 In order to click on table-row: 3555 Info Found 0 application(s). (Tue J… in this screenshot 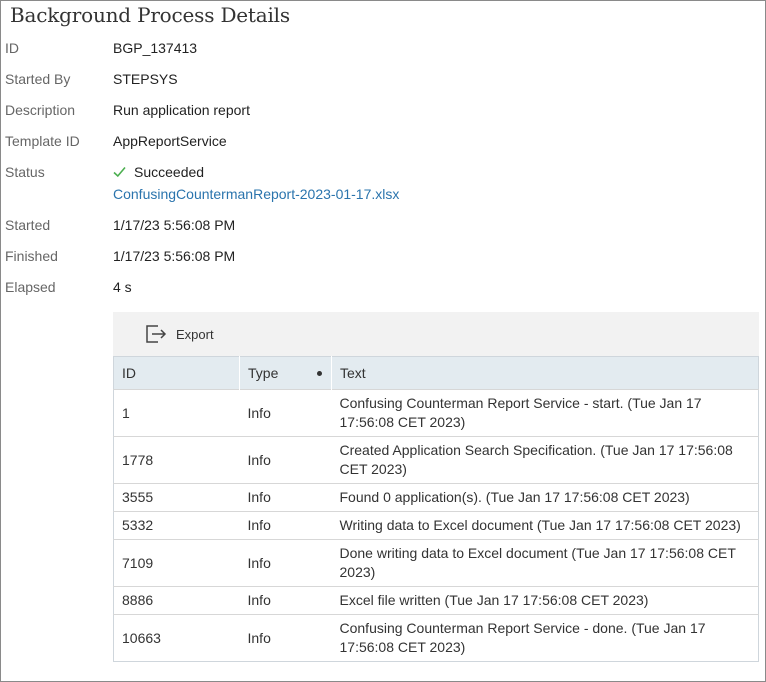, I will do `click(436, 497)`.